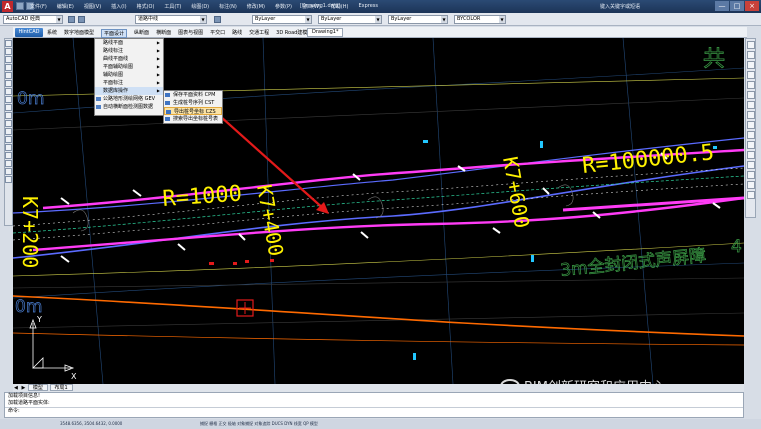 This screenshot has height=429, width=761. I want to click on color-select: ByLayer ▼, so click(282, 19).